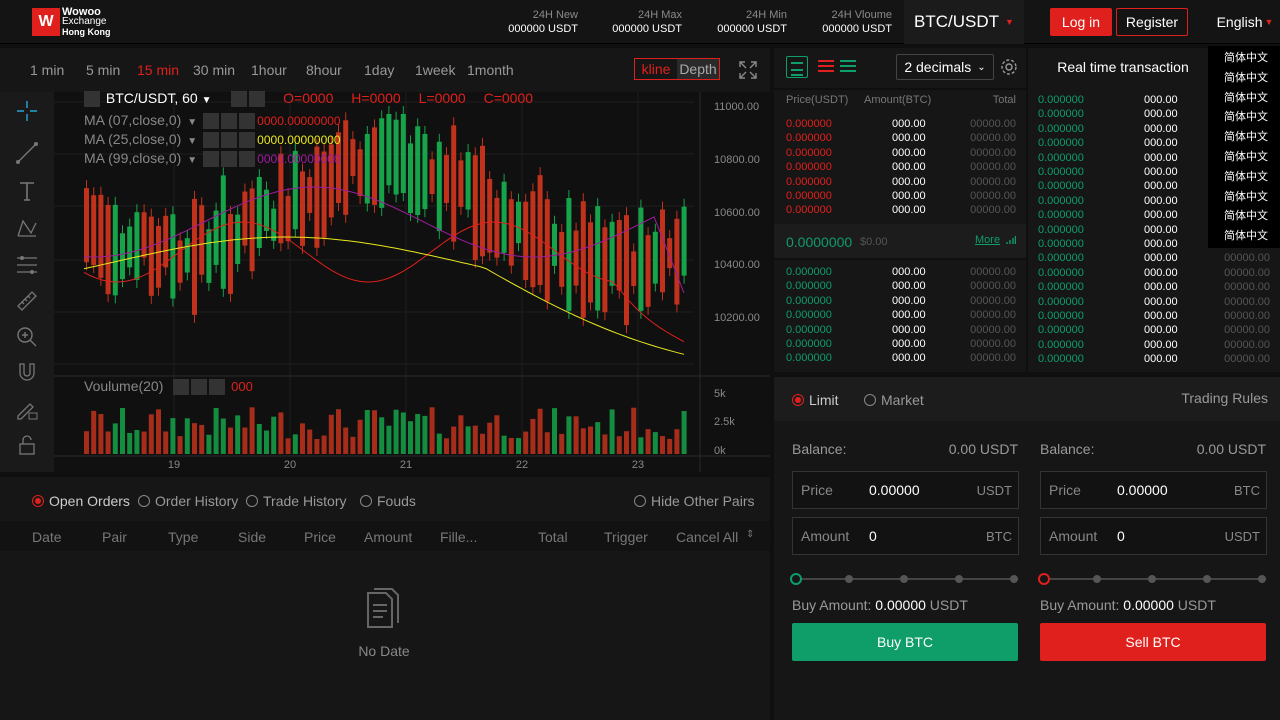 The image size is (1280, 720). Describe the element at coordinates (46, 22) in the screenshot. I see `logo-icon: W` at that location.